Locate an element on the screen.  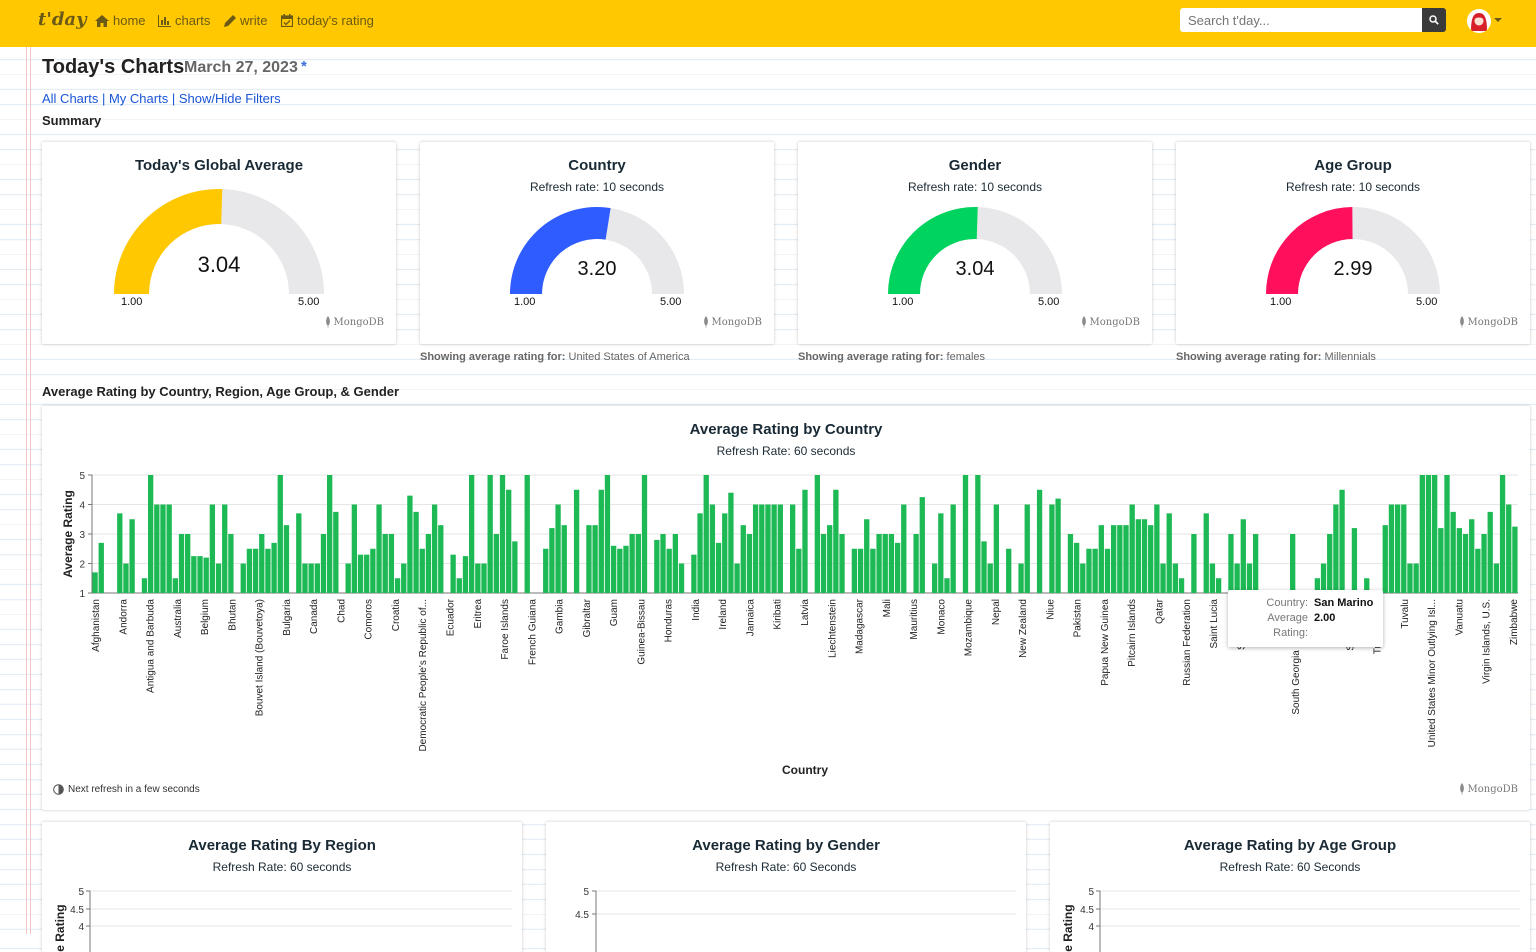
search-button is located at coordinates (1434, 20).